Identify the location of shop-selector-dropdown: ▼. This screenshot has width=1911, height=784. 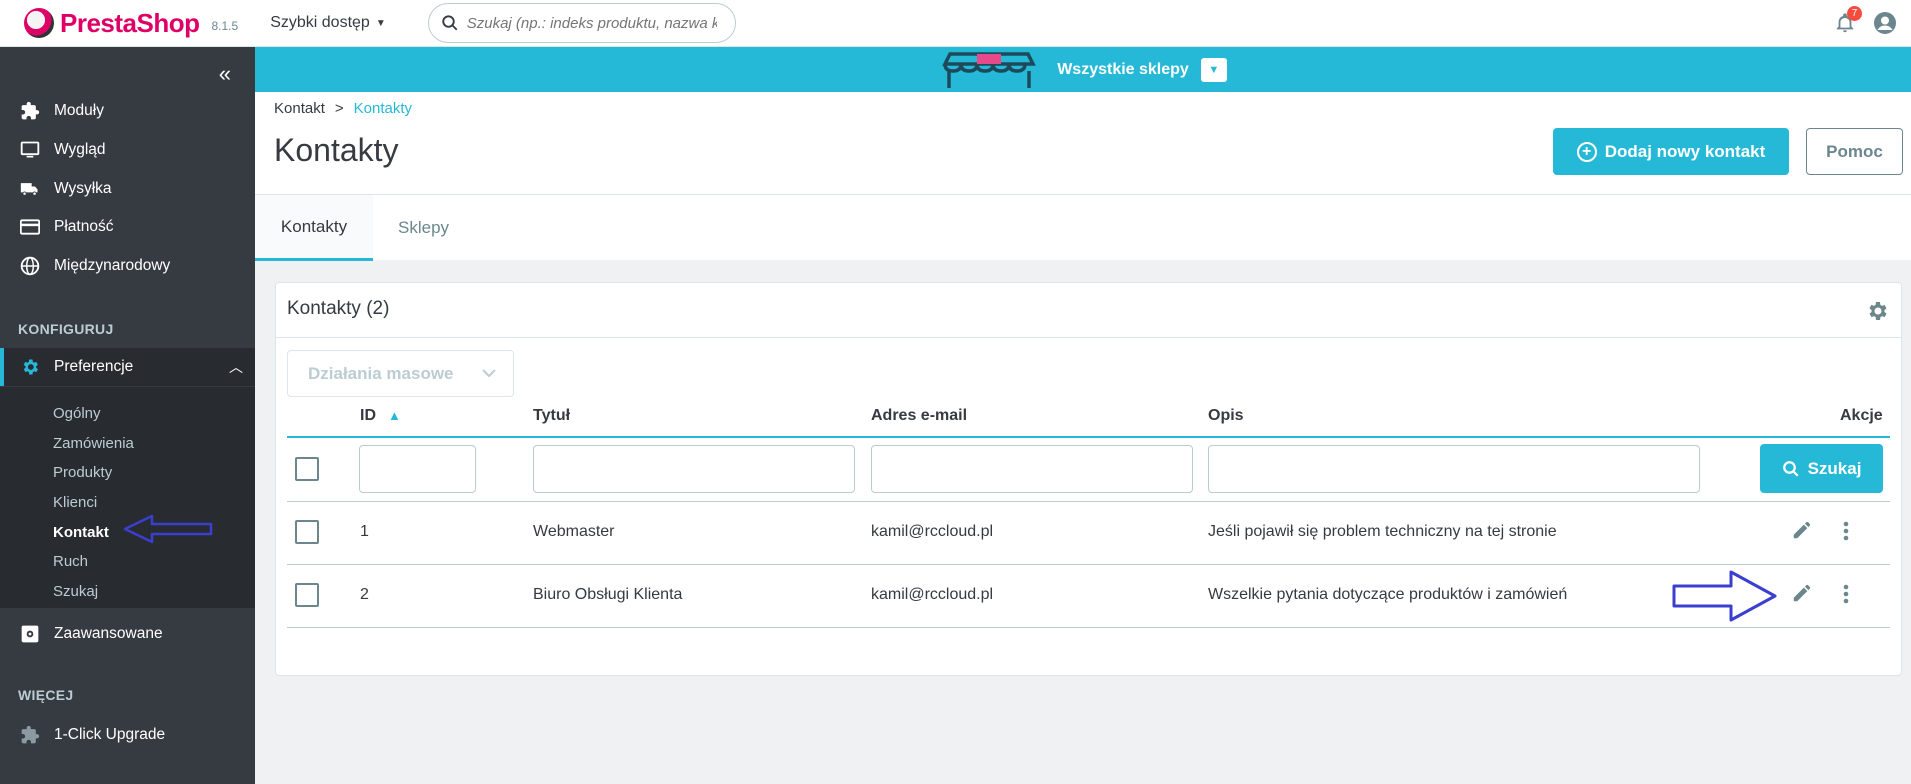
(1213, 69).